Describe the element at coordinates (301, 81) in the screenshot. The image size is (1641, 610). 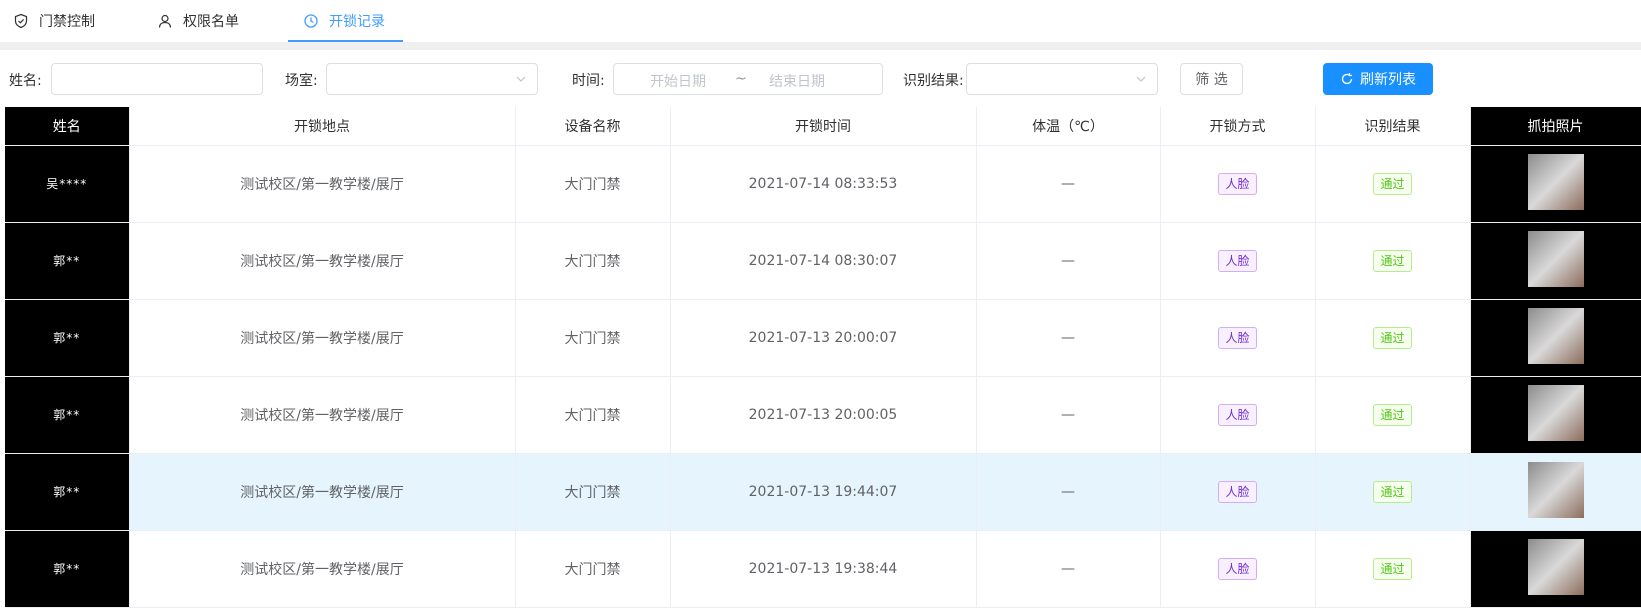
I see `room-label: 场室:` at that location.